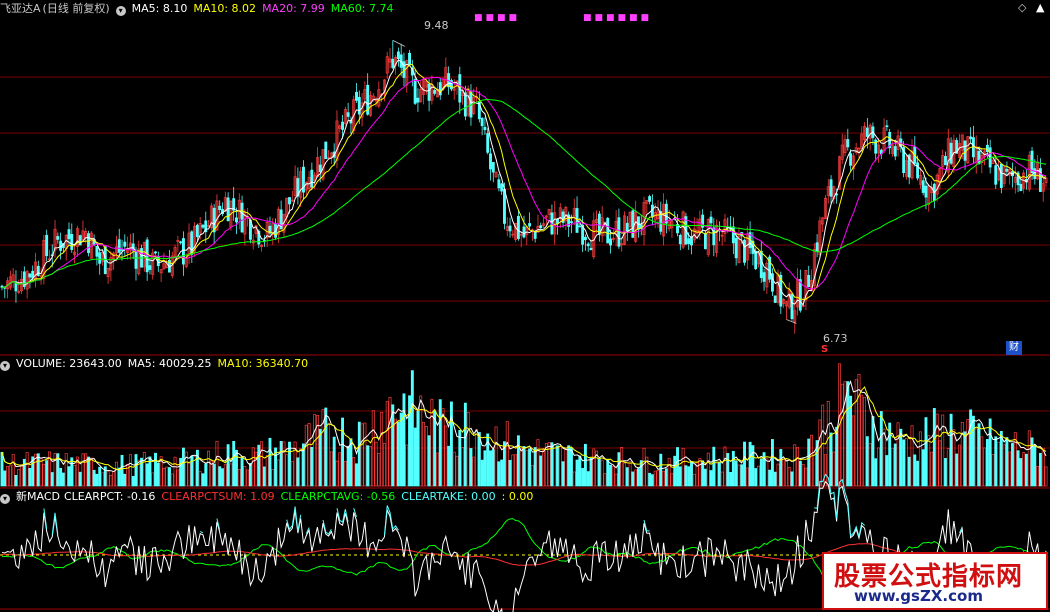 This screenshot has height=612, width=1050. Describe the element at coordinates (1014, 348) in the screenshot. I see `finance-badge: 财` at that location.